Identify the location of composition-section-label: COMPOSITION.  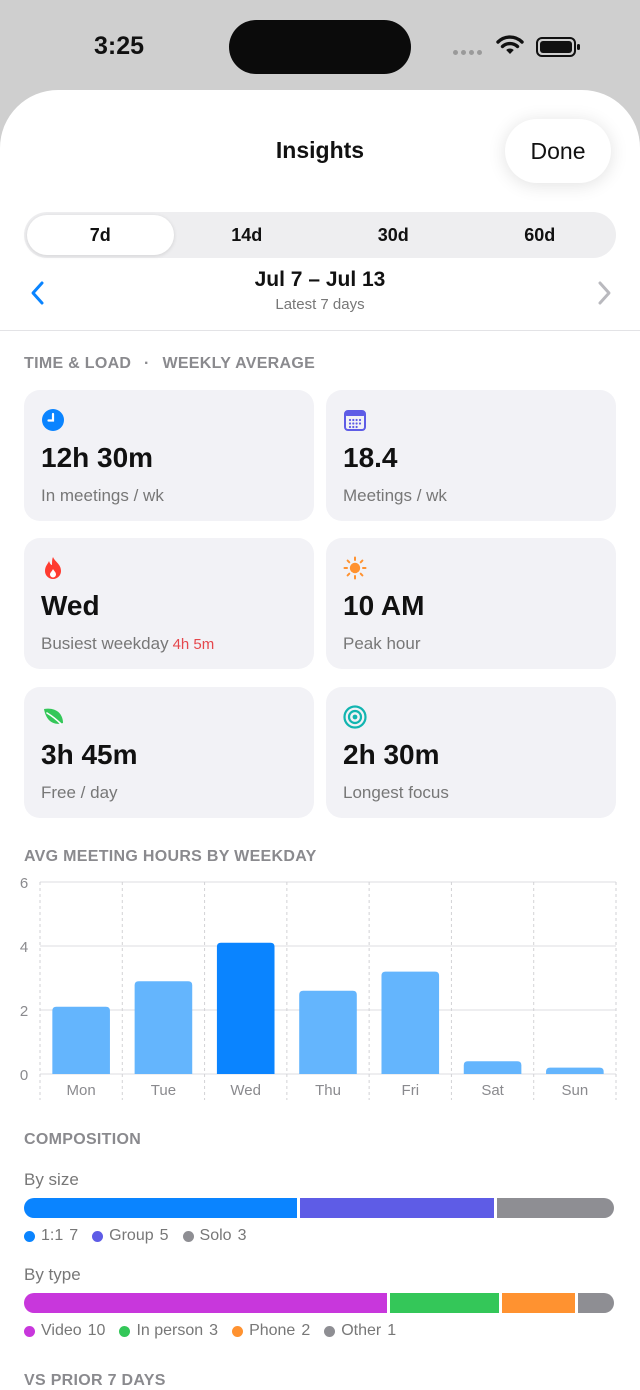
(83, 1139).